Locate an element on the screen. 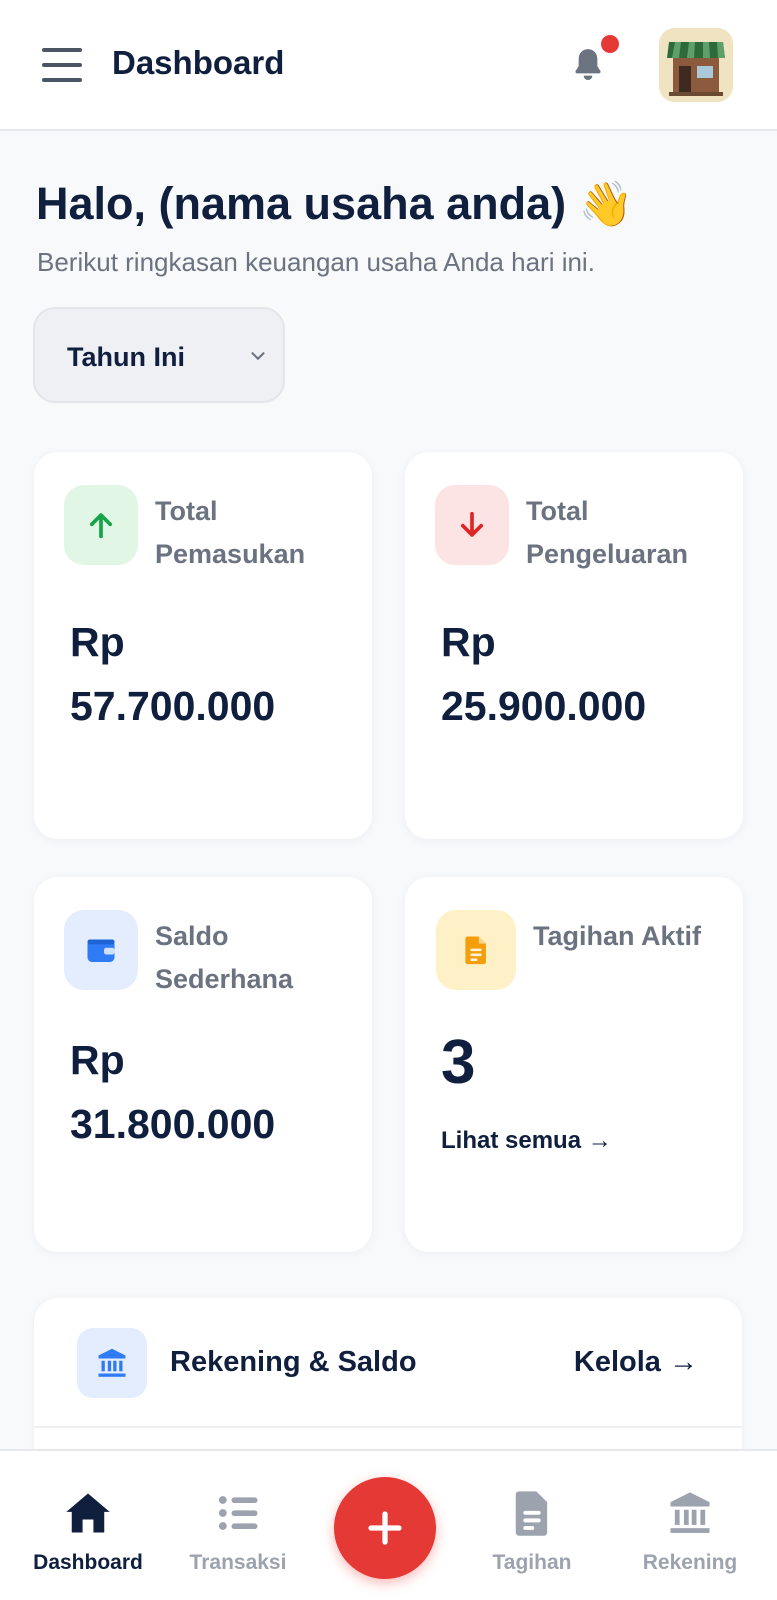 The image size is (777, 1600). balance-label: Saldo Sederhana is located at coordinates (224, 957).